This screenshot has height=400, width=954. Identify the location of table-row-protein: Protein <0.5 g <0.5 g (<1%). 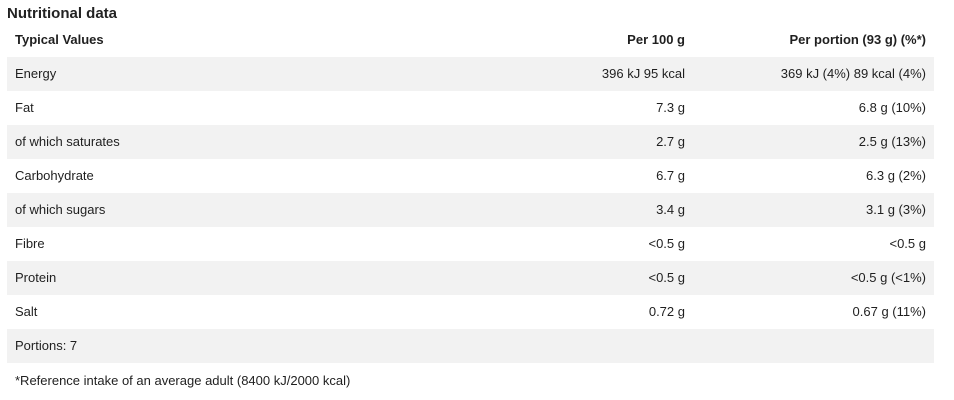
(470, 278).